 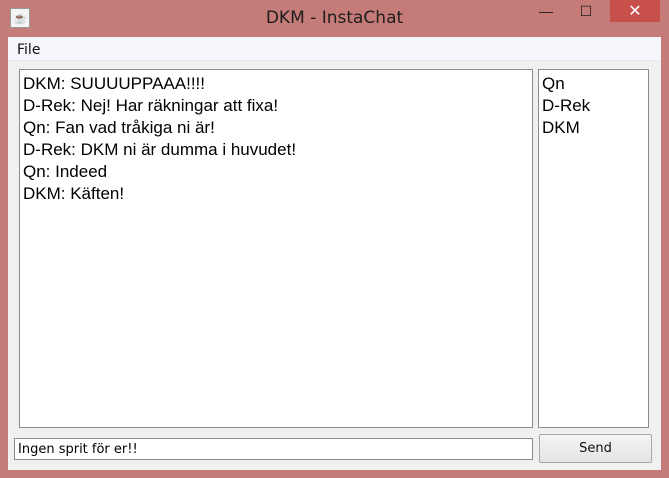 I want to click on chat-message: DKM: Käften!, so click(x=74, y=193).